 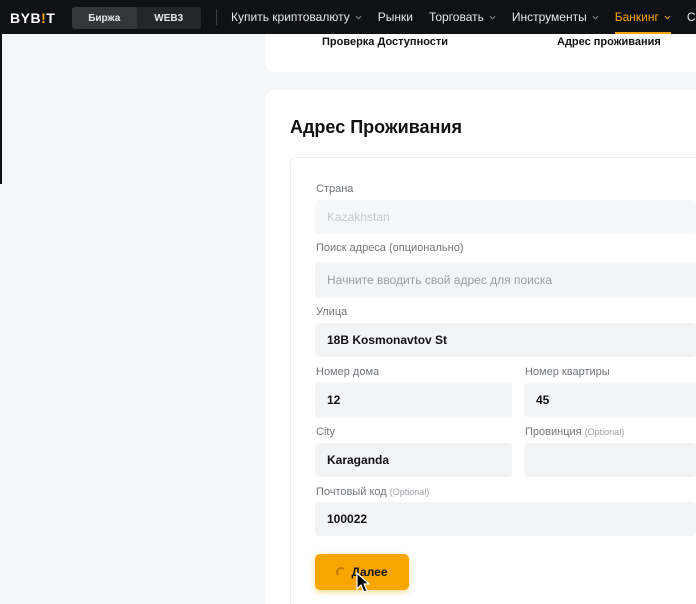 I want to click on apartment-number-label: Номер квартиры, so click(x=567, y=372).